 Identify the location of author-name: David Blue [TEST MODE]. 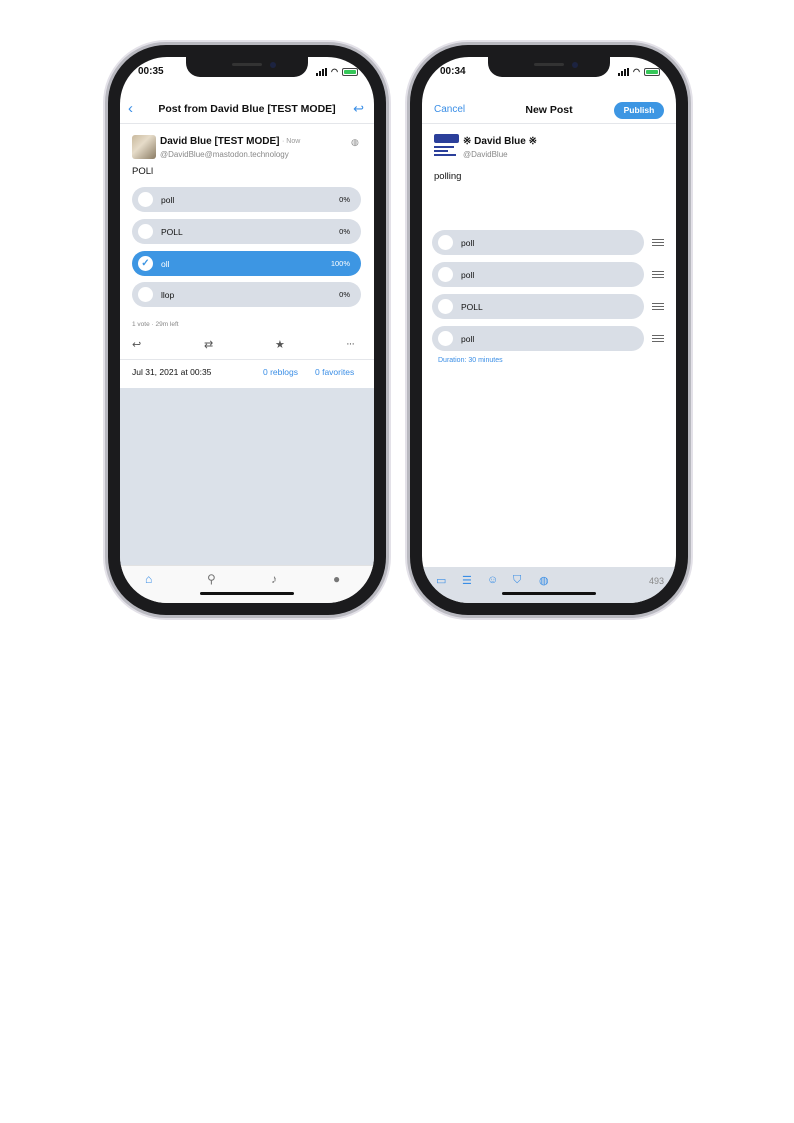
(219, 141).